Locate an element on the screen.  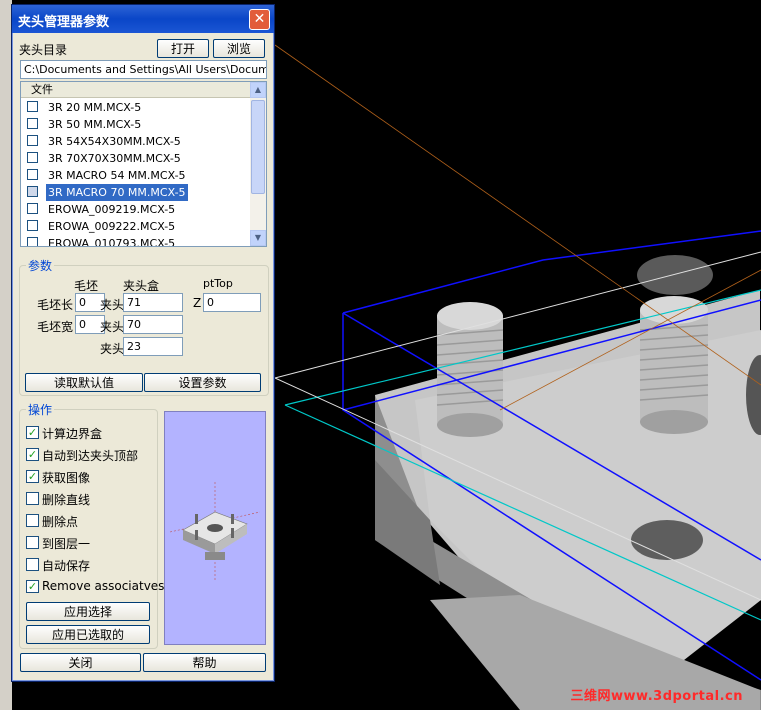
file-list-item: 3R MACRO 54 MM.MCX-5 is located at coordinates (135, 175).